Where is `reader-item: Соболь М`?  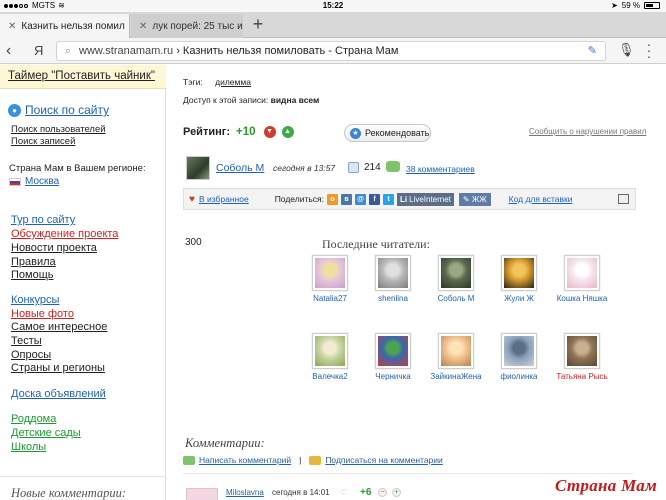
reader-item: Соболь М is located at coordinates (456, 279).